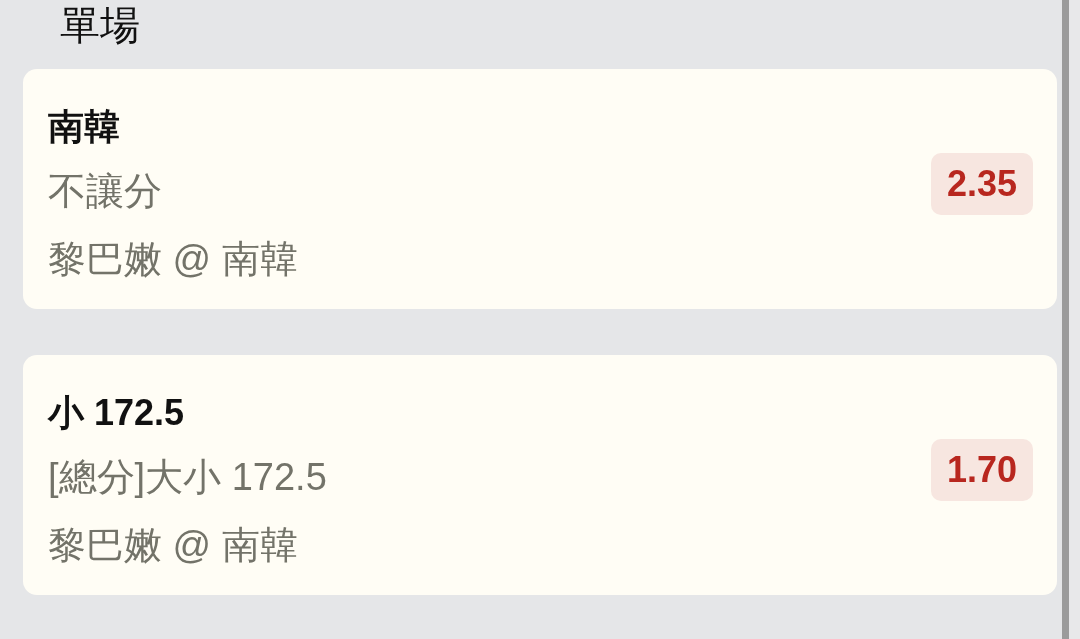 This screenshot has width=1080, height=639. I want to click on odds-badge: 1.70, so click(982, 470).